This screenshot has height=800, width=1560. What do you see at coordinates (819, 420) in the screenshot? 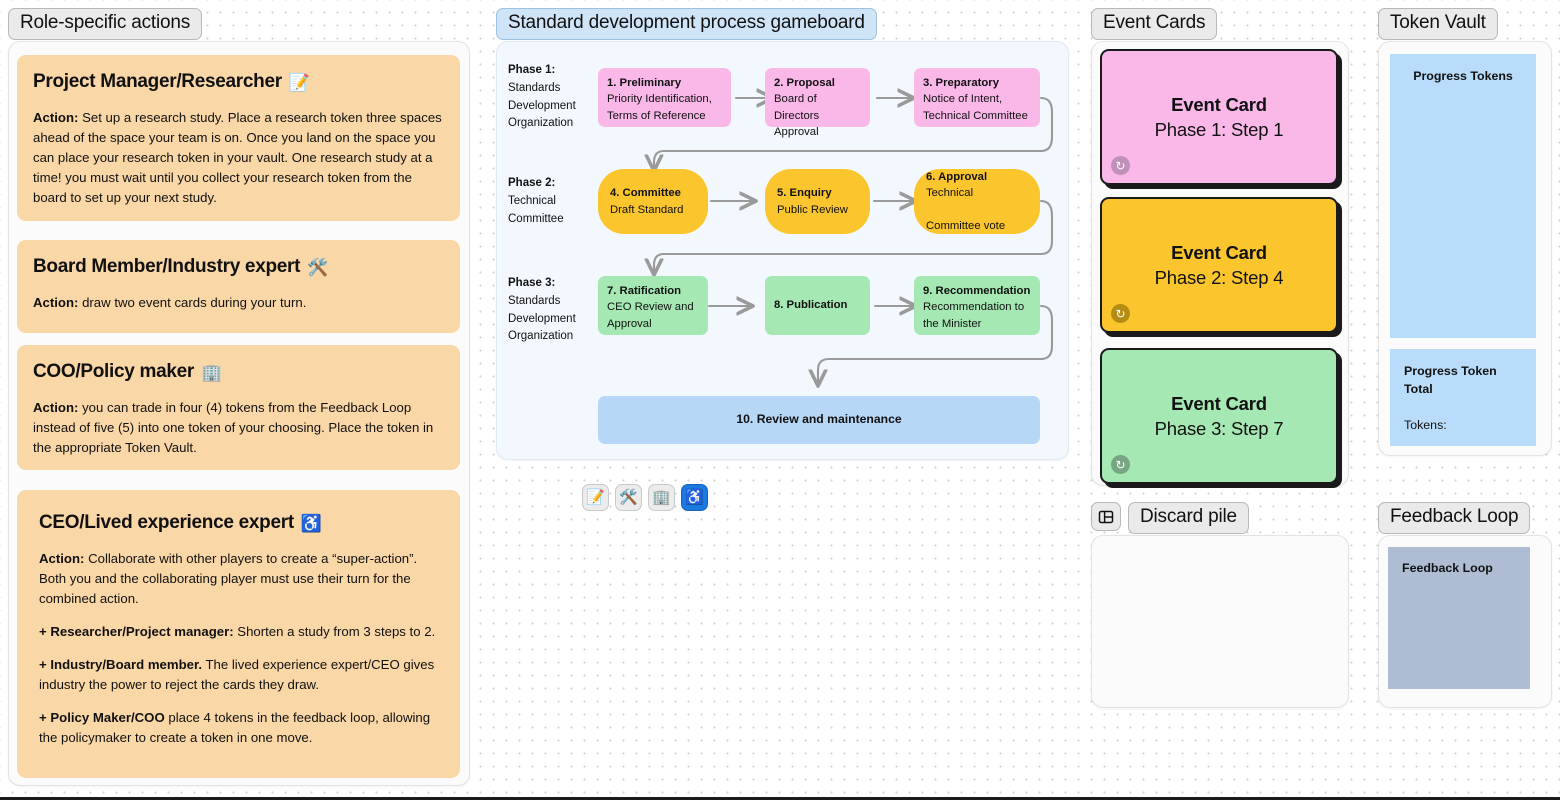
I see `step-box-10: 10. Review and maintenance` at bounding box center [819, 420].